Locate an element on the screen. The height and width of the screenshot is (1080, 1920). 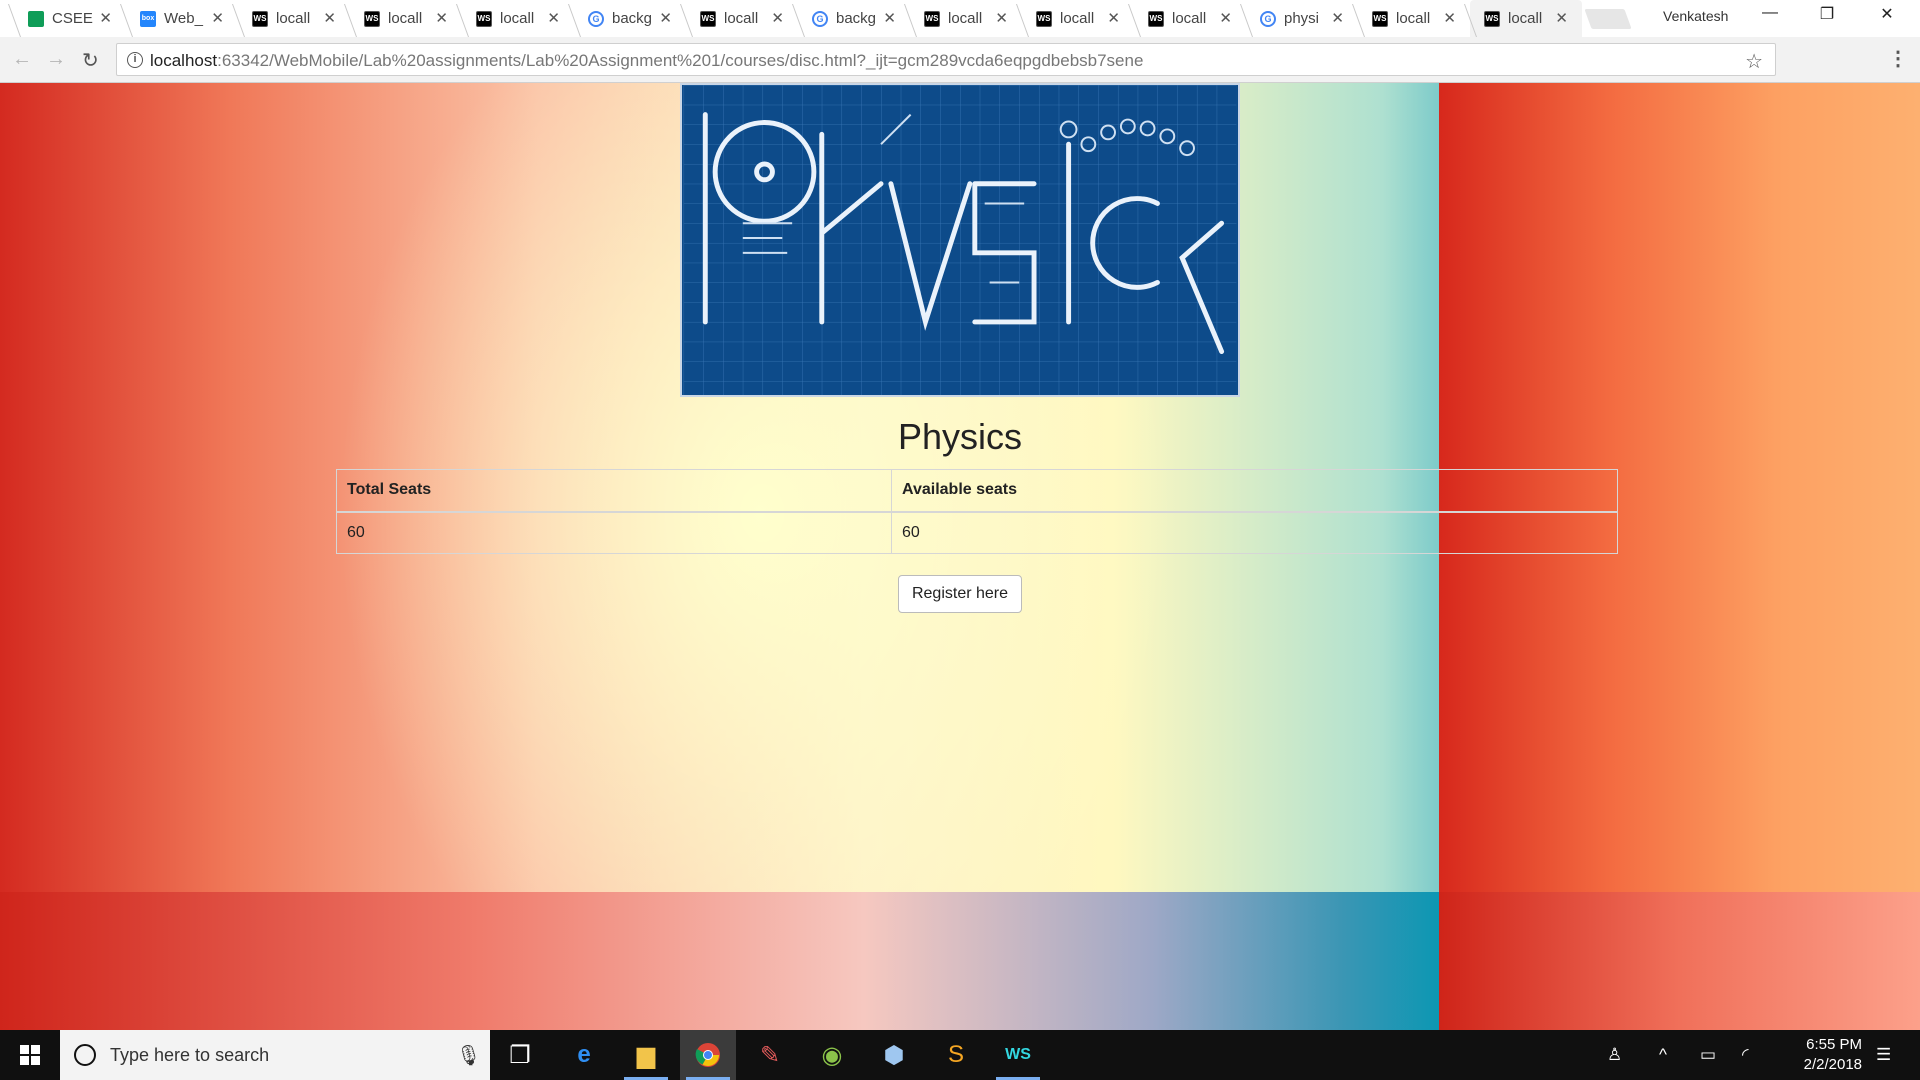
cell-available-seats: 60 is located at coordinates (1254, 532).